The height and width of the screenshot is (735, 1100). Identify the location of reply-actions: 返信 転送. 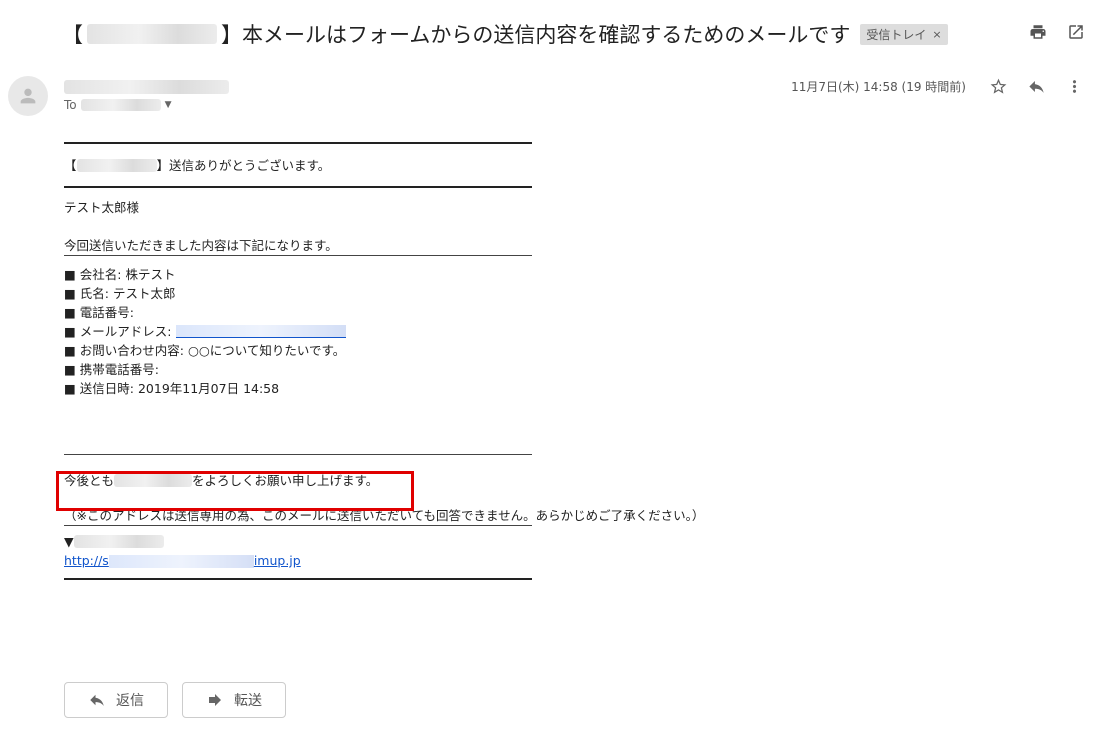
(175, 700).